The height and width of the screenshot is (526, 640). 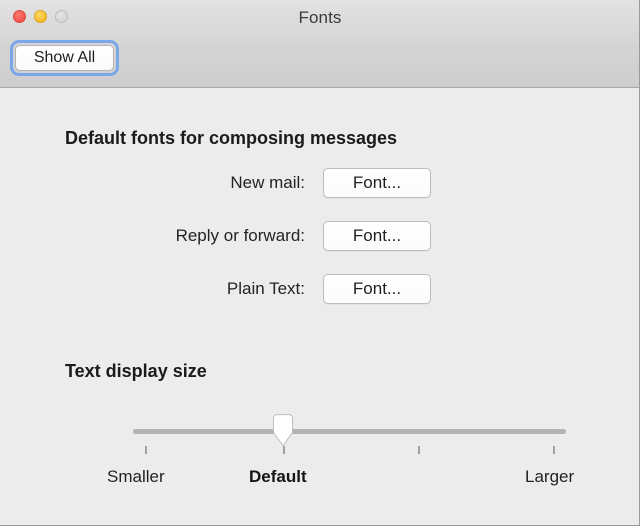 I want to click on slider-tick-marks, so click(x=319, y=451).